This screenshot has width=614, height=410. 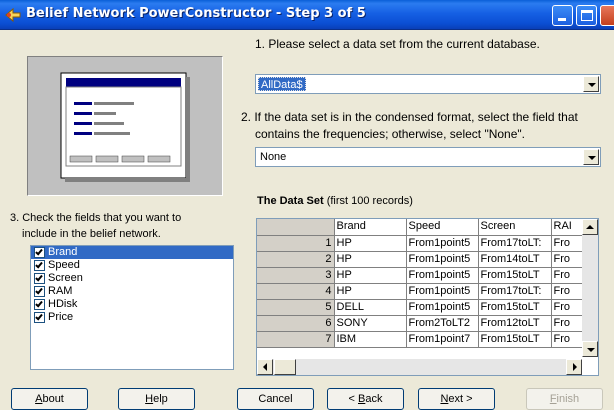 What do you see at coordinates (442, 323) in the screenshot?
I see `table-cell: From2ToLT2` at bounding box center [442, 323].